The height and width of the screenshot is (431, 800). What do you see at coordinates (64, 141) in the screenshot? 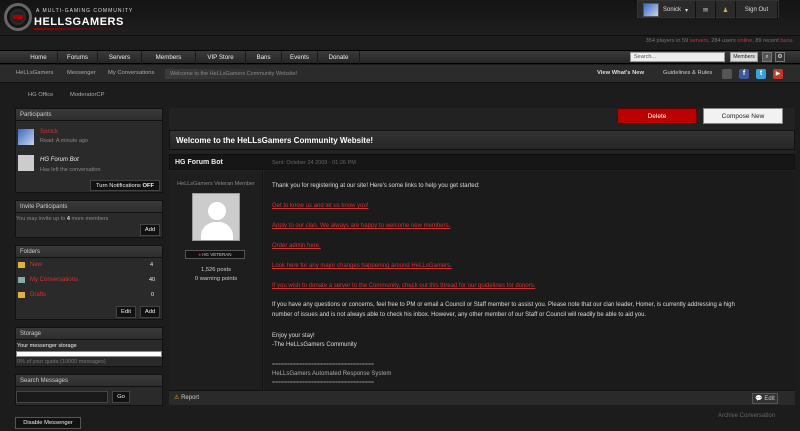
I see `participant-status: Read: A minute ago` at bounding box center [64, 141].